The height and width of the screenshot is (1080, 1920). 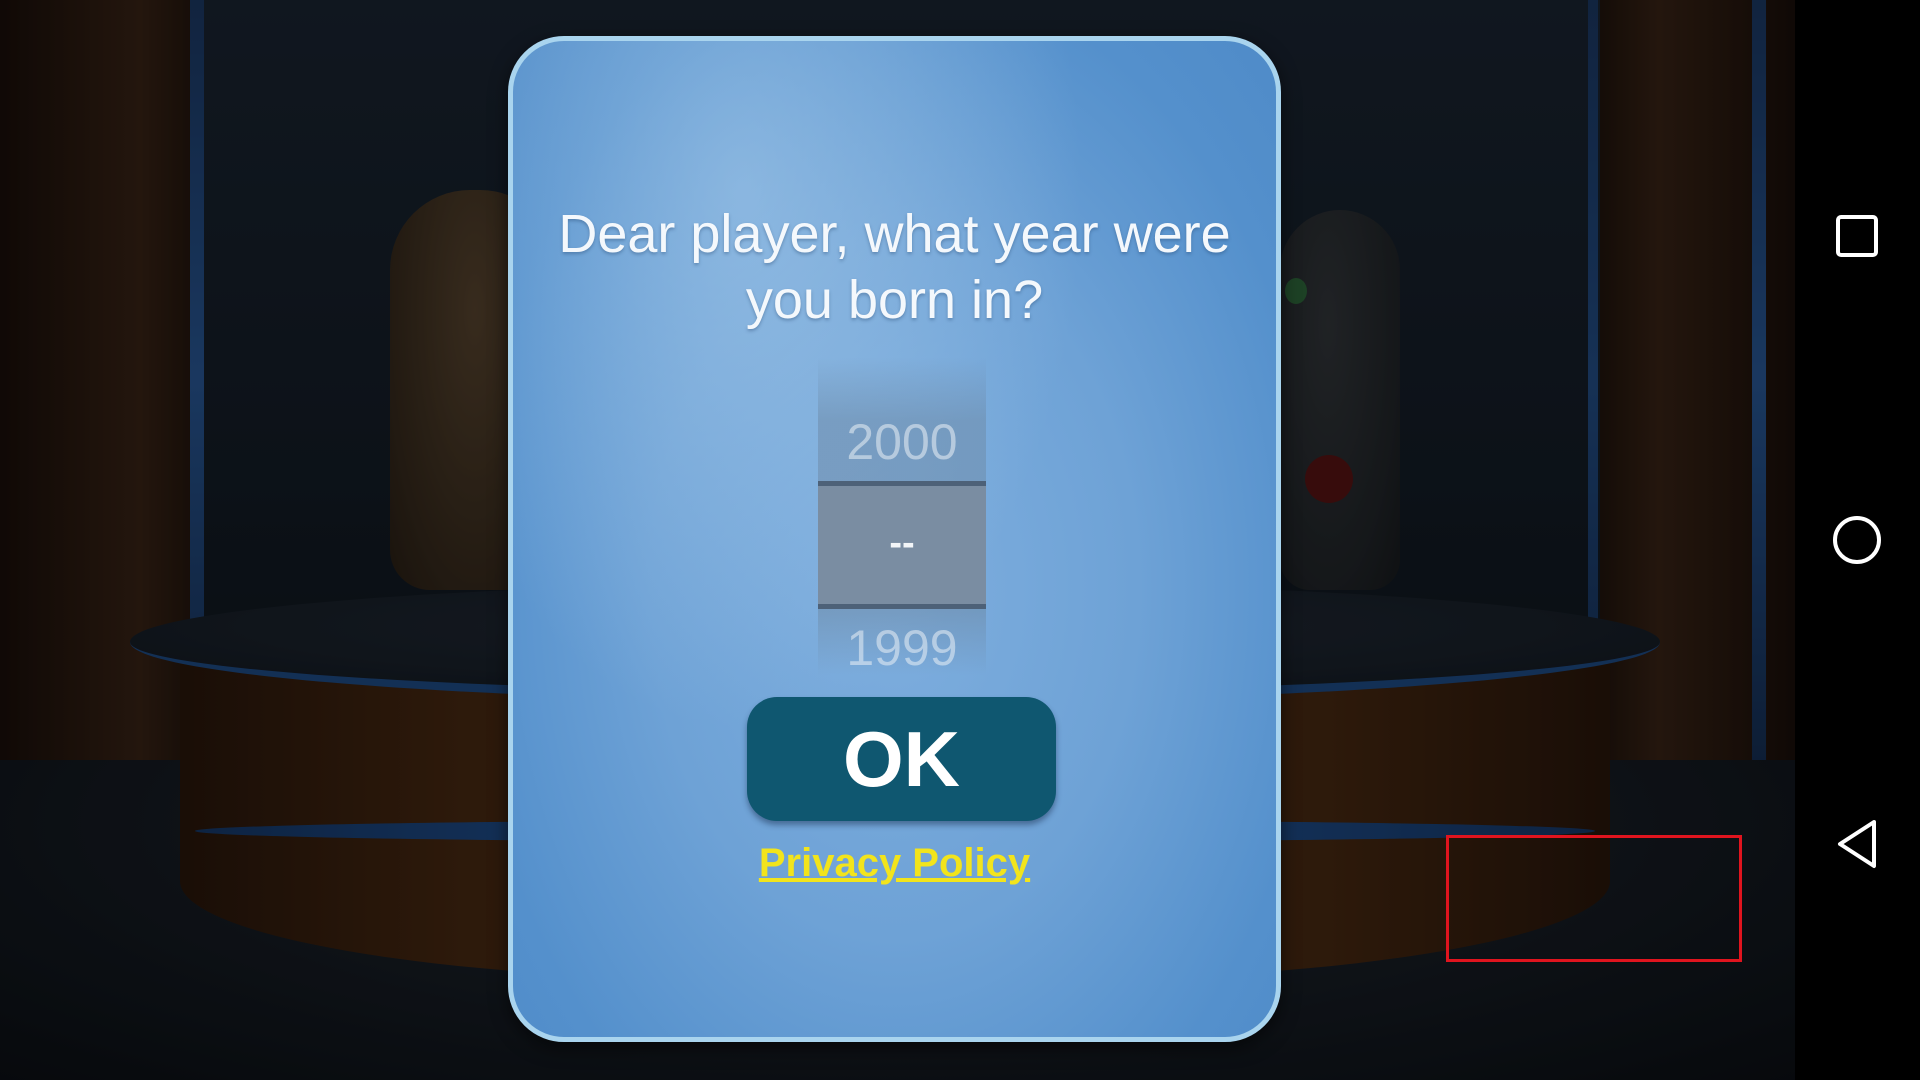 I want to click on recent-apps-button, so click(x=1857, y=236).